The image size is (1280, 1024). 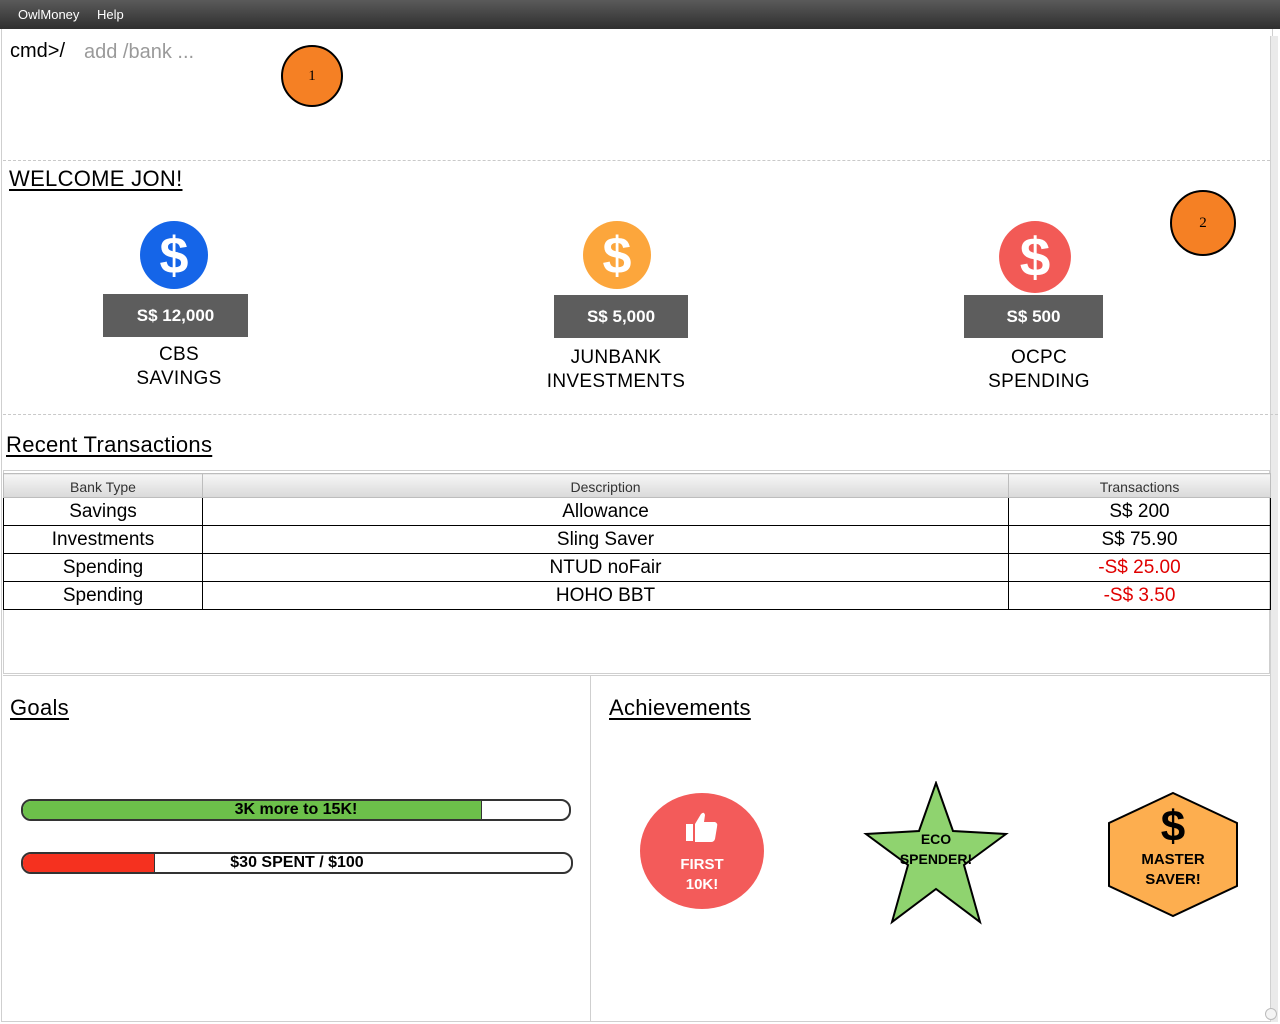 What do you see at coordinates (1139, 485) in the screenshot?
I see `column-header-transactions: Transactions` at bounding box center [1139, 485].